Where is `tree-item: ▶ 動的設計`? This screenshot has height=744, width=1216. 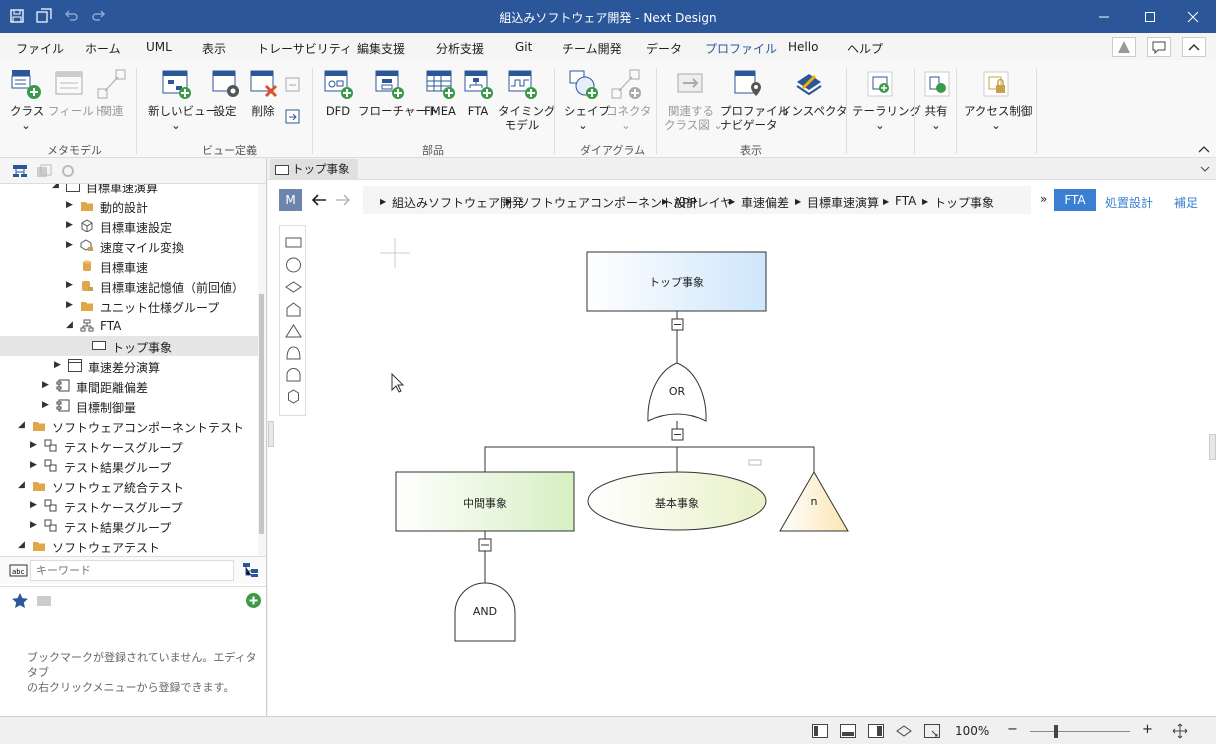
tree-item: ▶ 動的設計 is located at coordinates (129, 206).